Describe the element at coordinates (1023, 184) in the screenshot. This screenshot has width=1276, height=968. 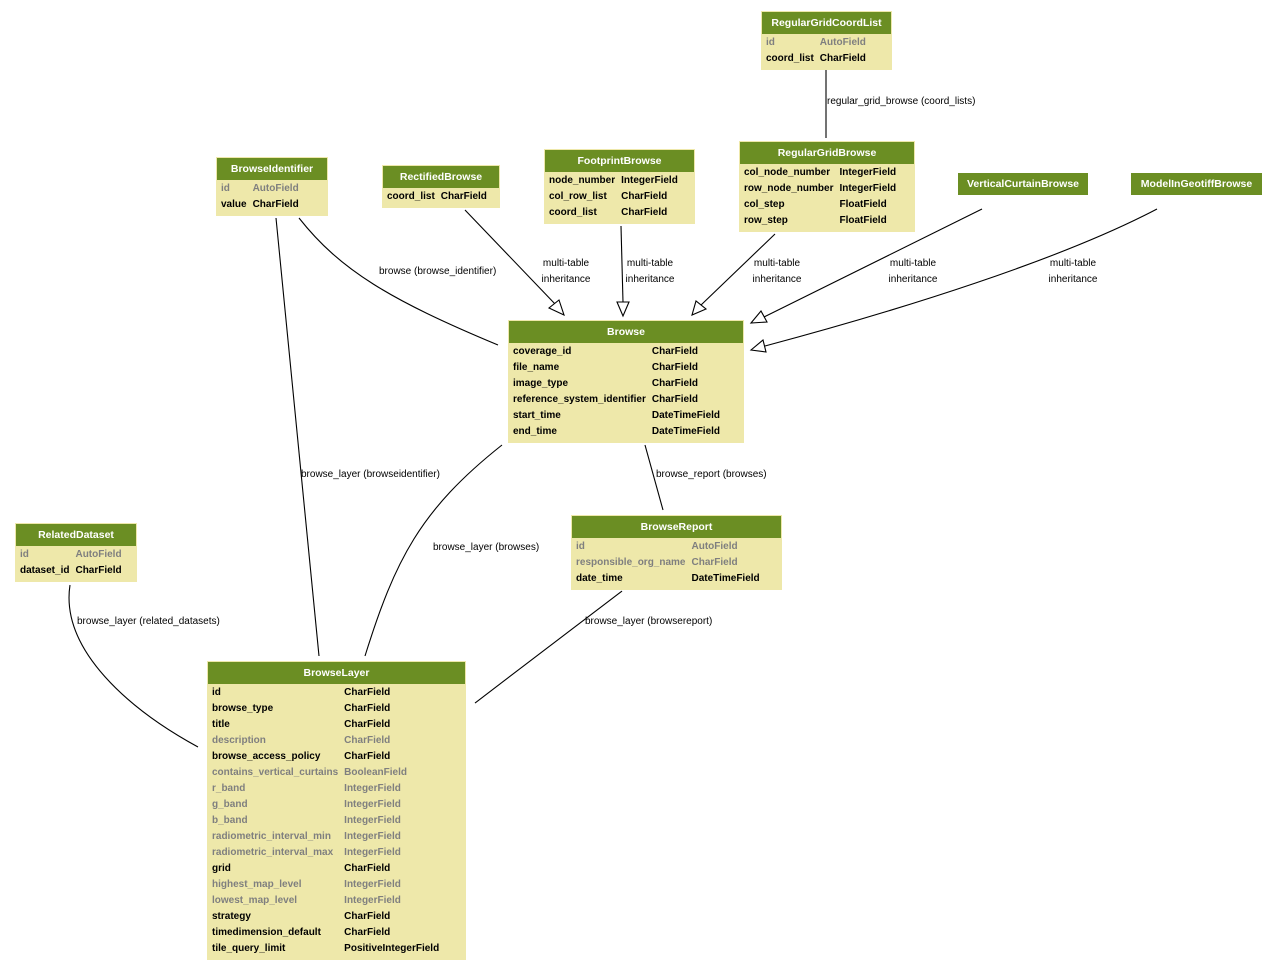
I see `model-vertical-curtain-browse: VerticalCurtainBrowse` at that location.